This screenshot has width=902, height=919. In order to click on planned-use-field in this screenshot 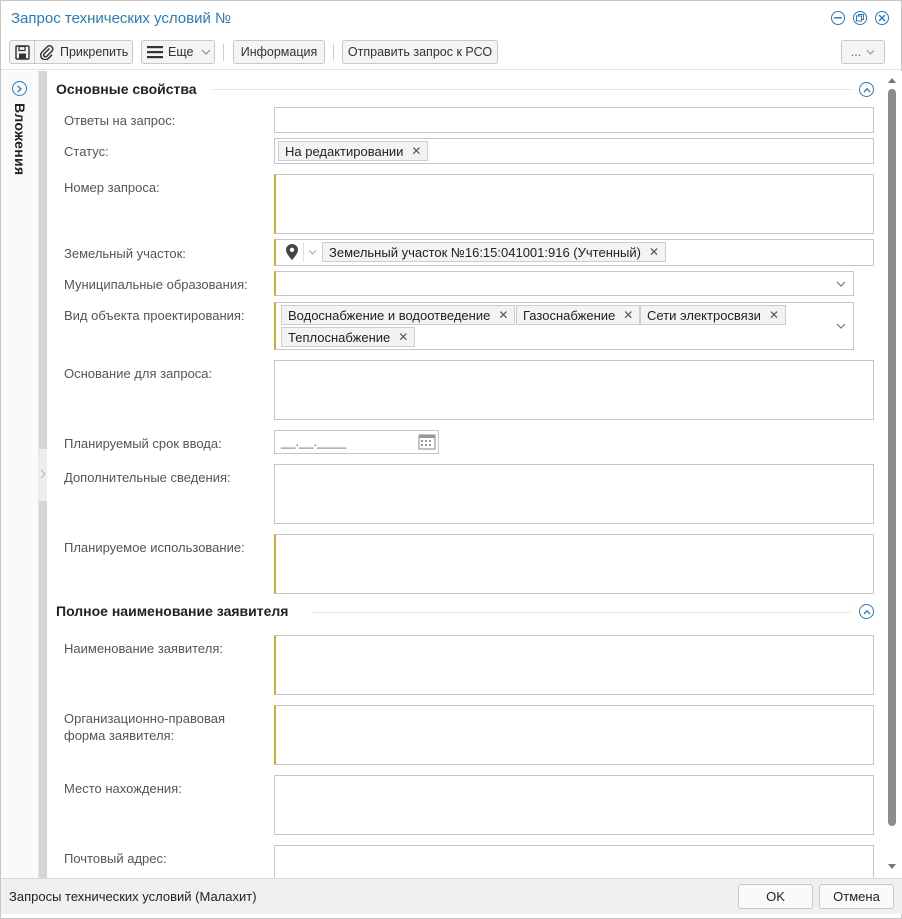, I will do `click(574, 564)`.